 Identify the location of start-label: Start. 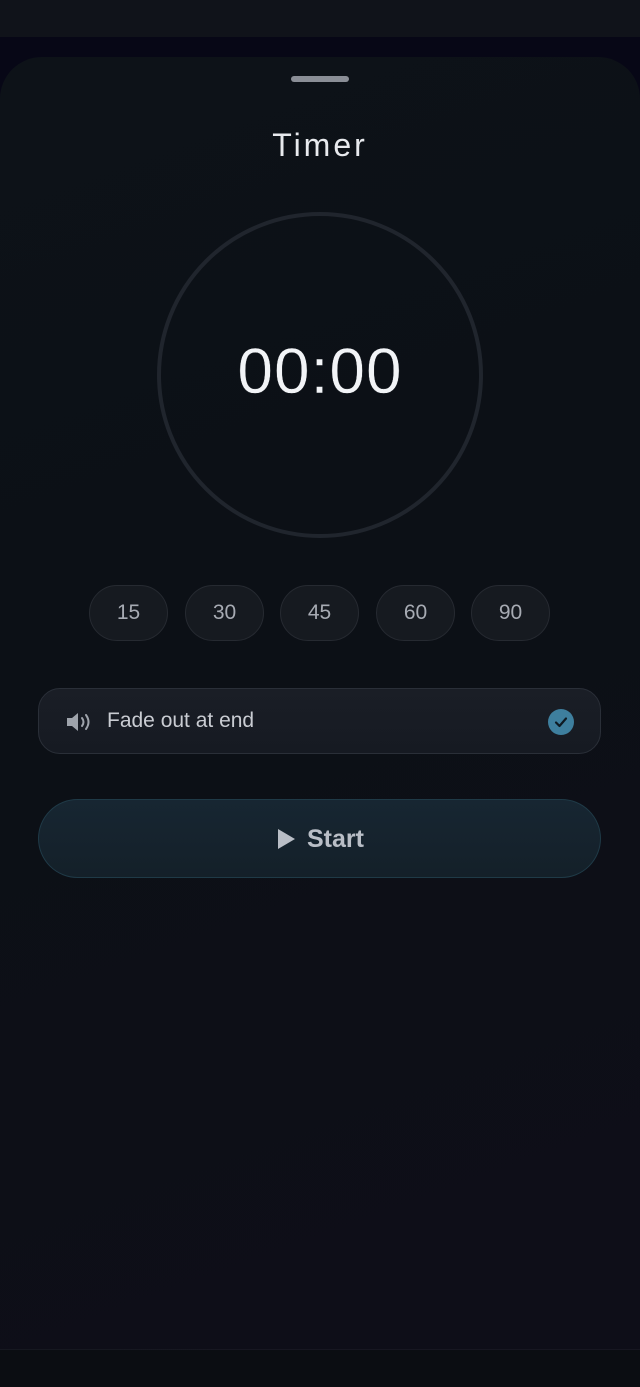
(335, 839).